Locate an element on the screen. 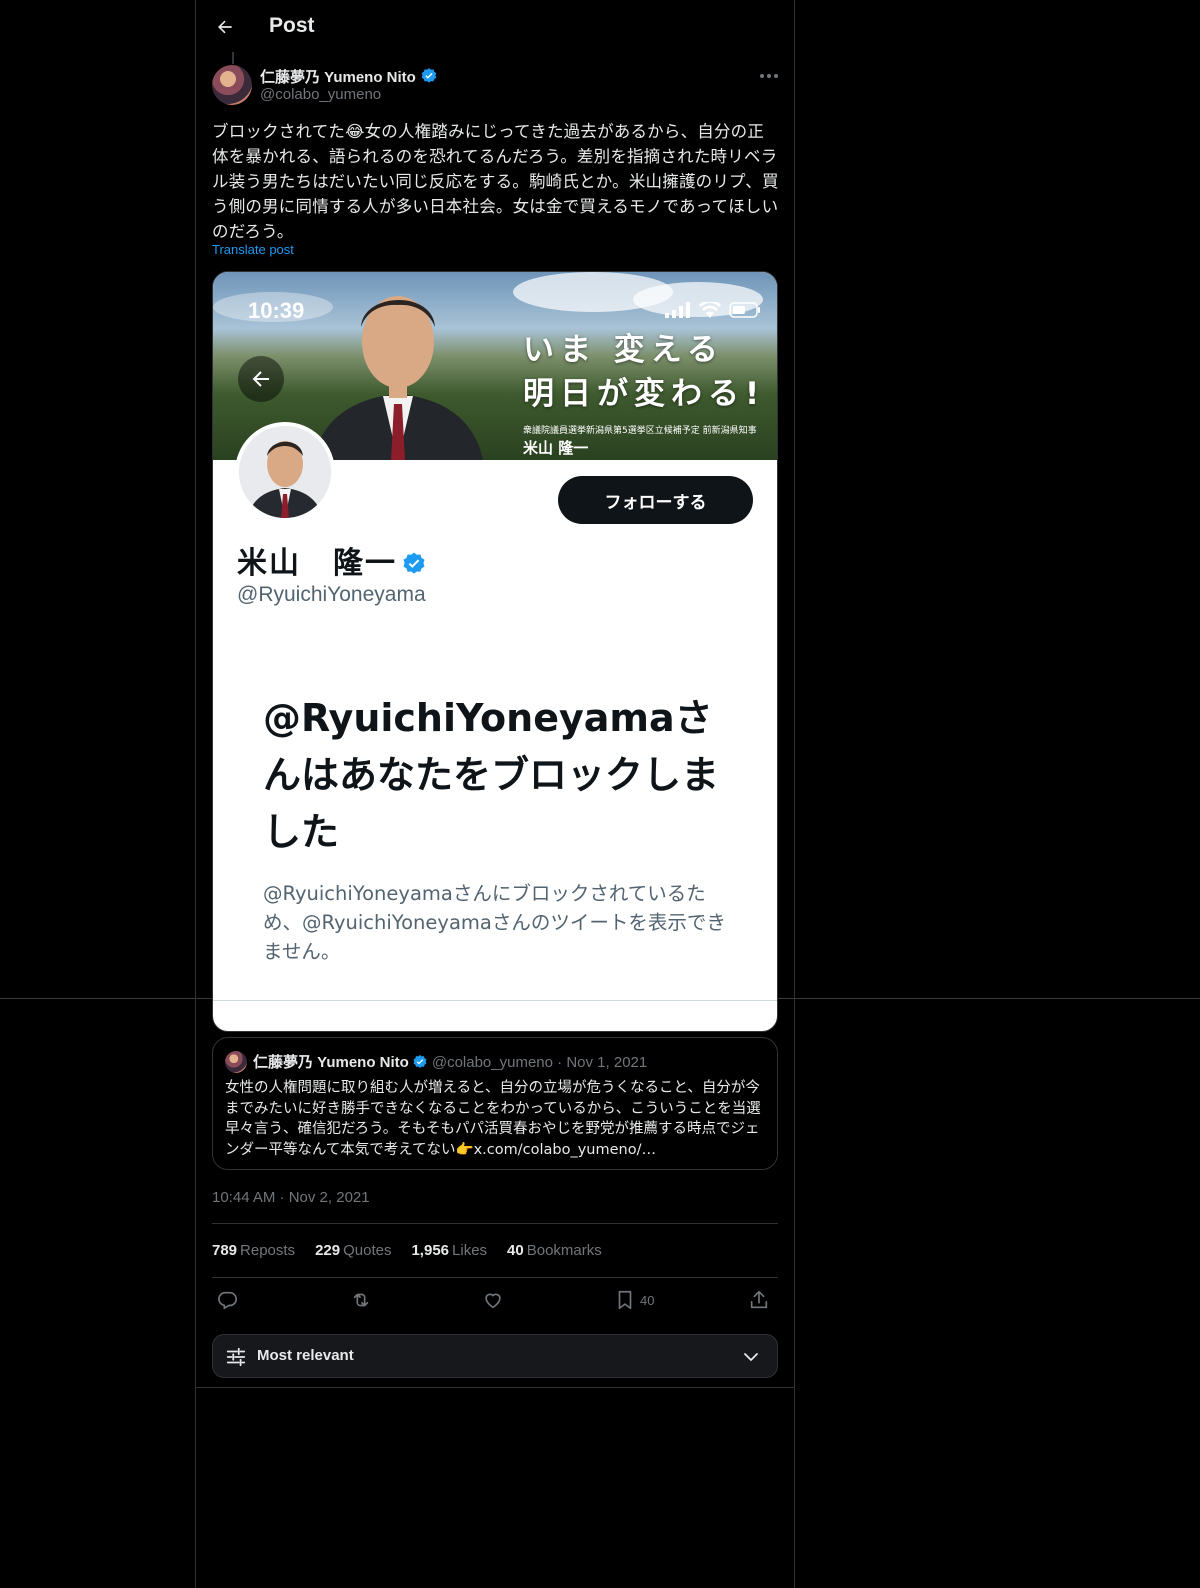 The width and height of the screenshot is (1200, 1588). profile-portrait is located at coordinates (285, 472).